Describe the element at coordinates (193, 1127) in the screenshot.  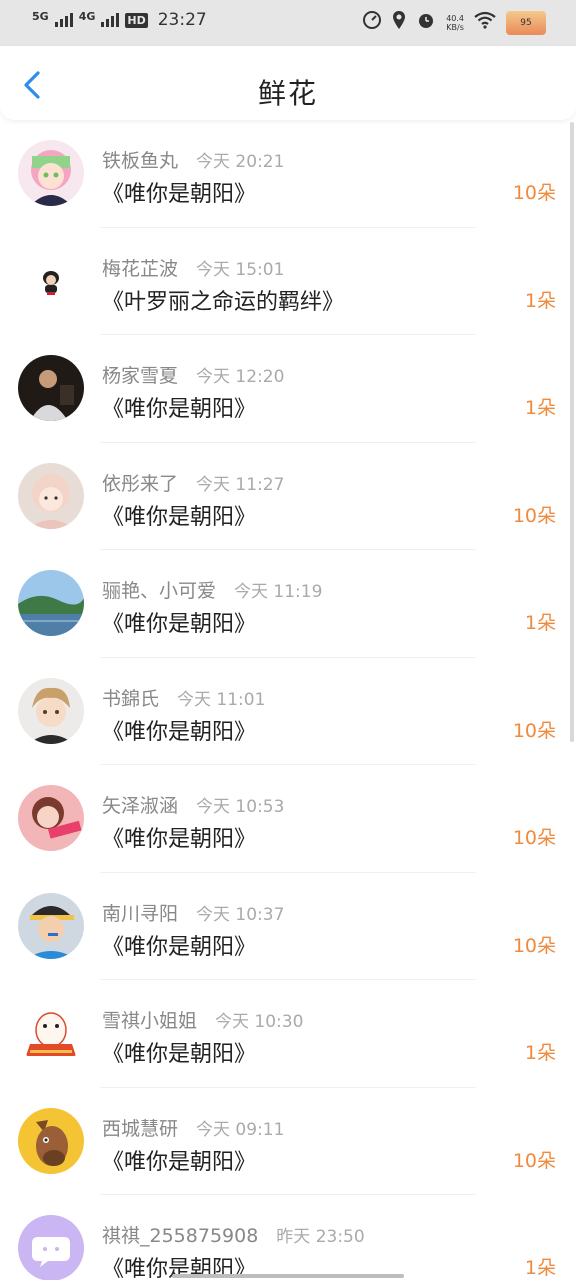
I see `user-name: 西城慧研 今天 09:11` at that location.